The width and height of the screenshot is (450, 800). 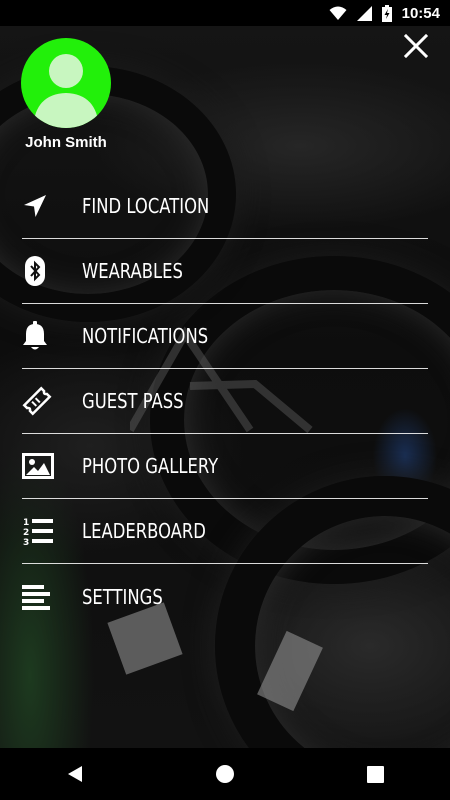 What do you see at coordinates (145, 336) in the screenshot?
I see `menu-item-label: NOTIFICATIONS` at bounding box center [145, 336].